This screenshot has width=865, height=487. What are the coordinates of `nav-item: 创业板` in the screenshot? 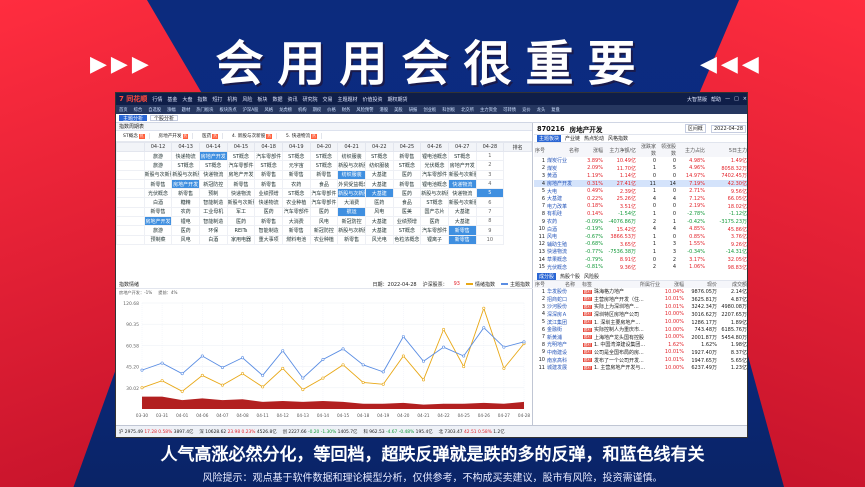 It's located at (429, 110).